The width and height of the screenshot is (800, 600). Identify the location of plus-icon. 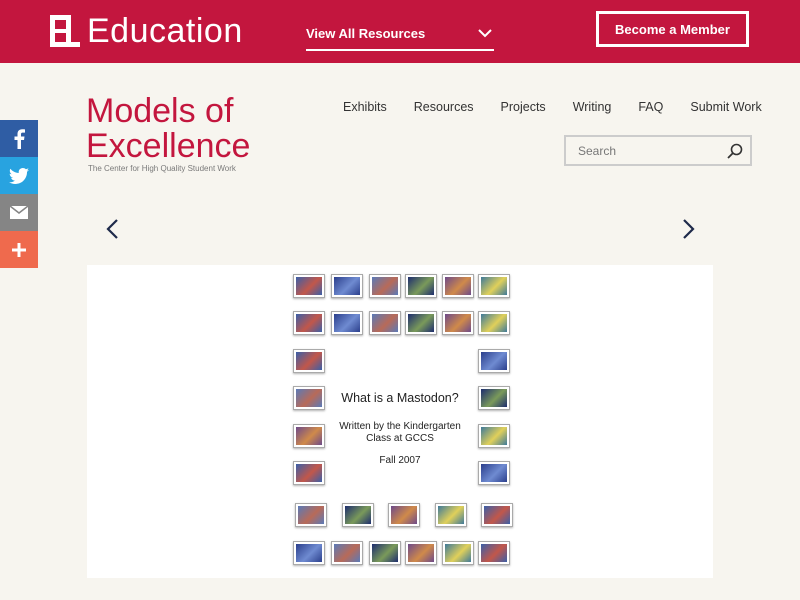
(19, 249).